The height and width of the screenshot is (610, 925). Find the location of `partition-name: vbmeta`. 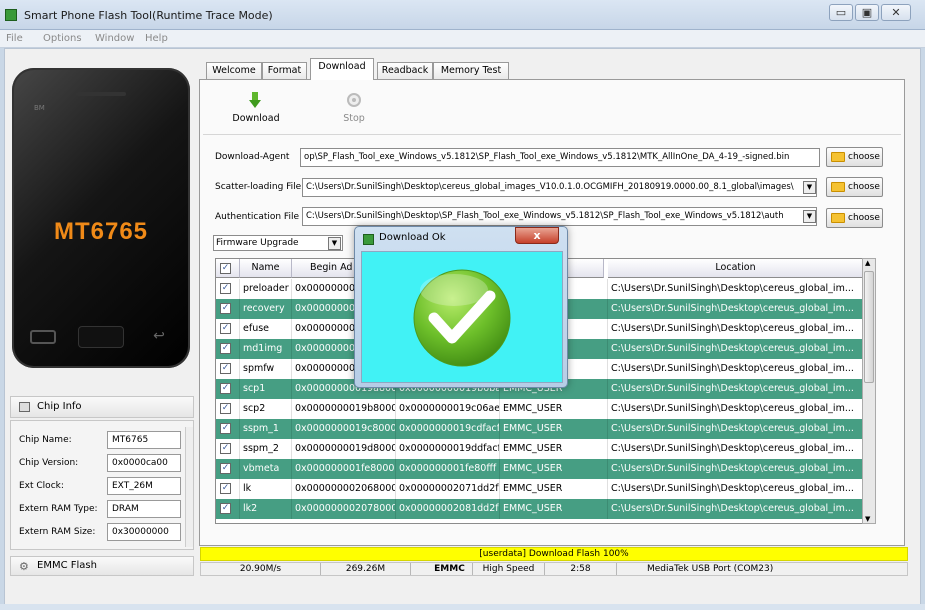

partition-name: vbmeta is located at coordinates (266, 469).